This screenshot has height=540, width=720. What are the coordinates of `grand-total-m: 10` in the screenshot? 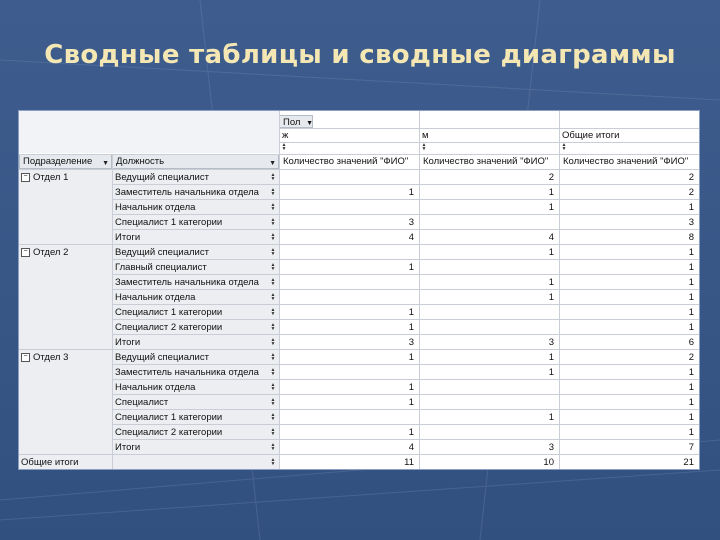 It's located at (548, 462).